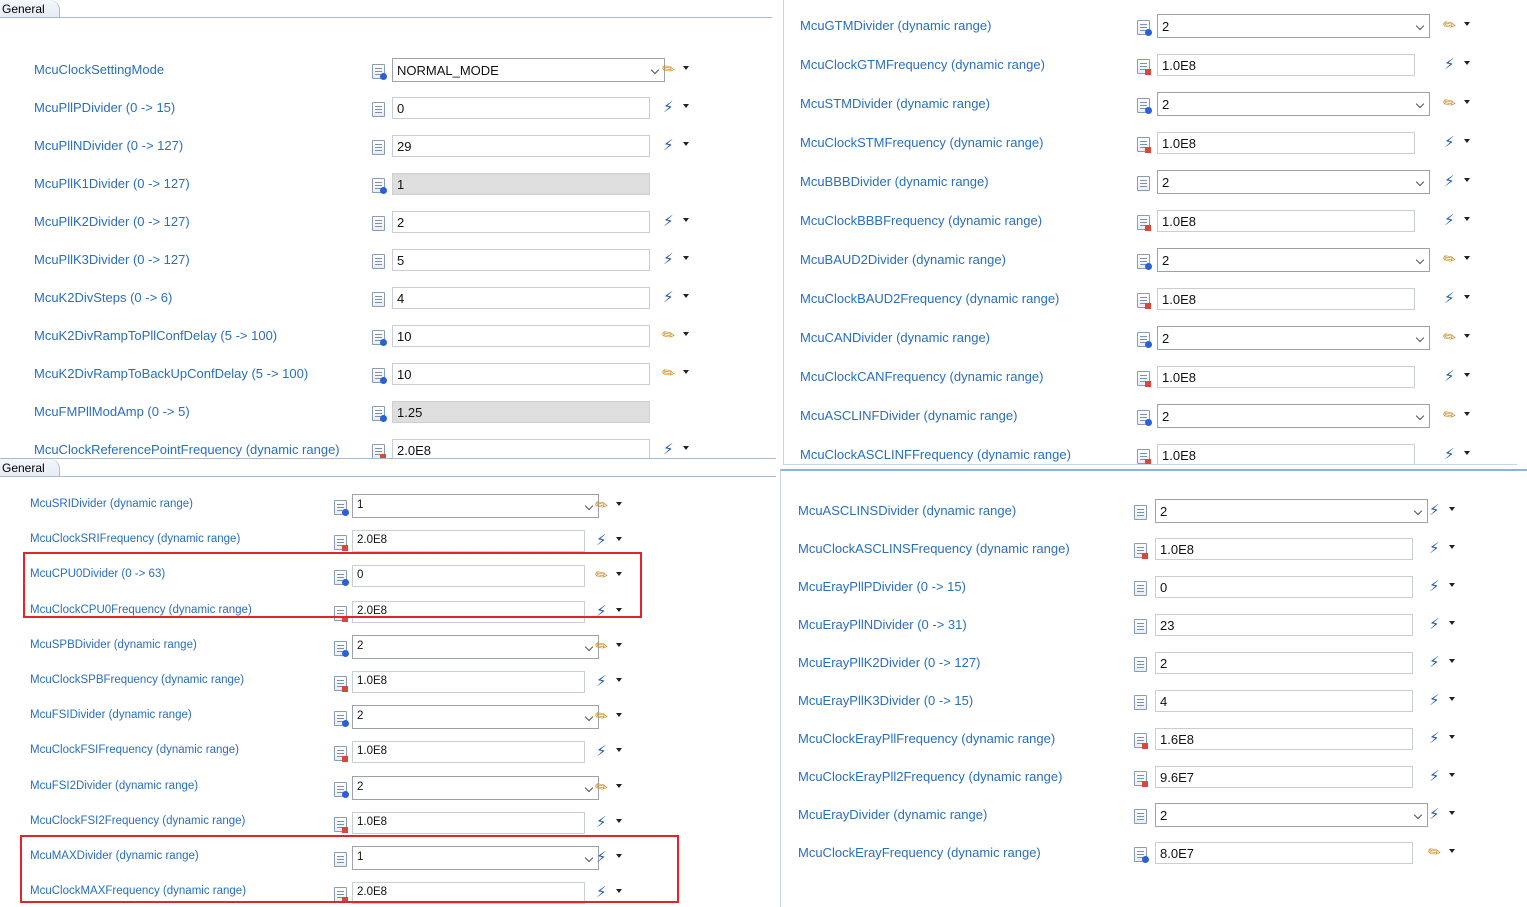 This screenshot has width=1527, height=907. Describe the element at coordinates (895, 337) in the screenshot. I see `field-label: McuCANDivider (dynamic range)` at that location.